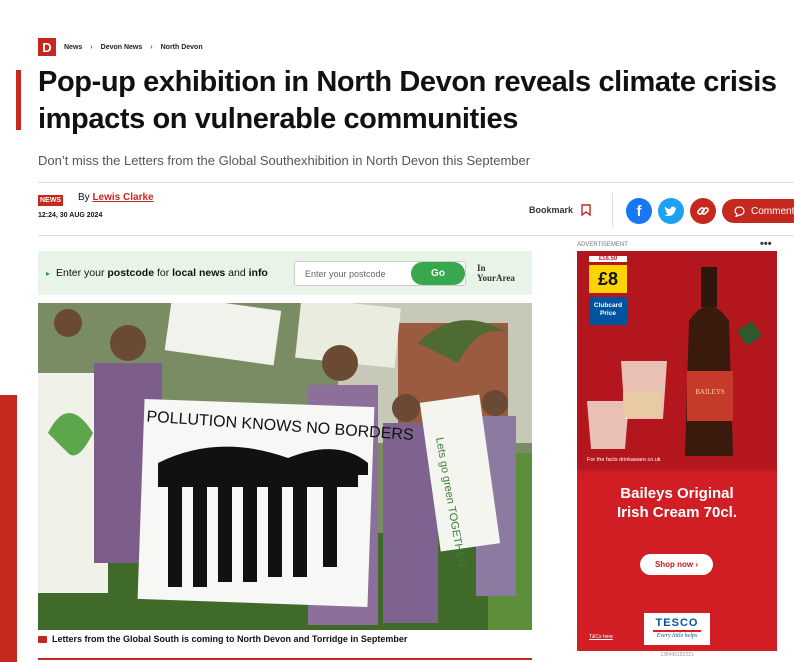 Image resolution: width=794 pixels, height=662 pixels. I want to click on copy-link-button, so click(703, 211).